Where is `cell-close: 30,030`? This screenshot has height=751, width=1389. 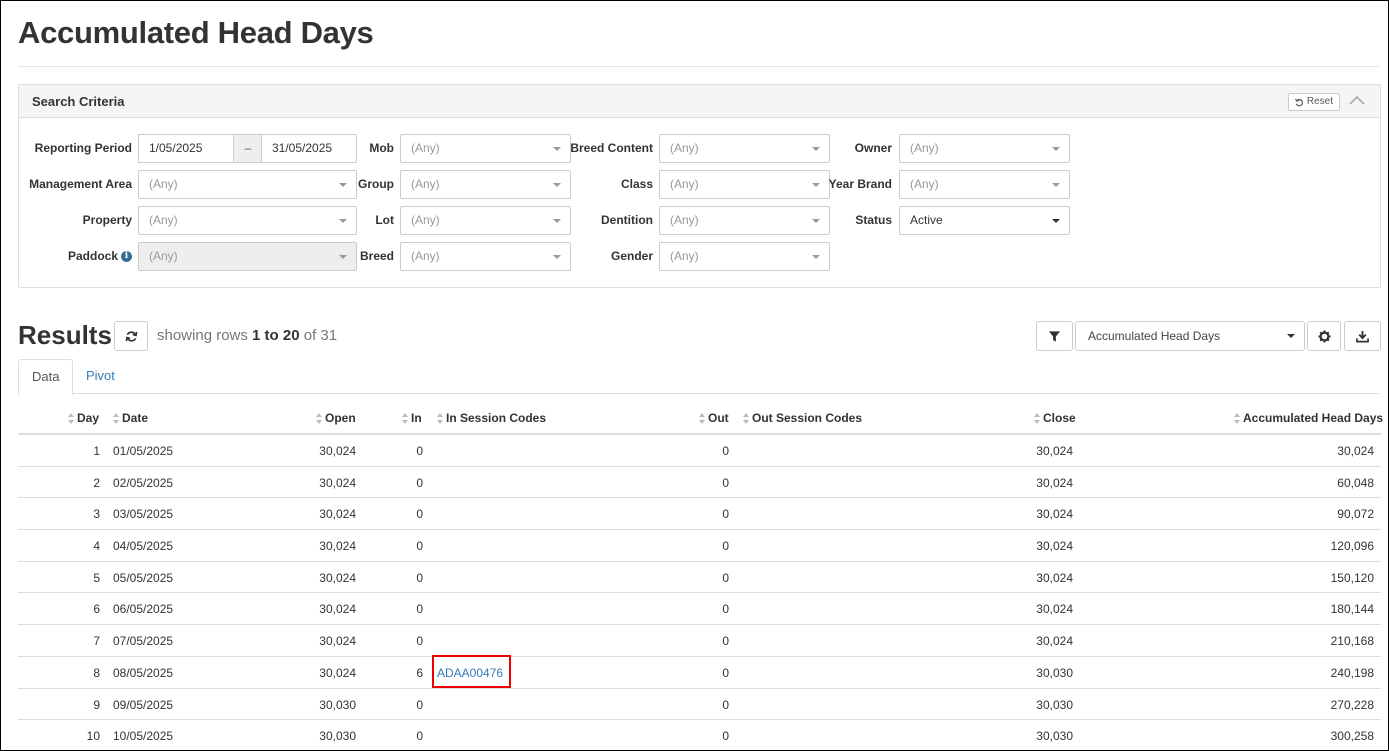
cell-close: 30,030 is located at coordinates (1054, 736).